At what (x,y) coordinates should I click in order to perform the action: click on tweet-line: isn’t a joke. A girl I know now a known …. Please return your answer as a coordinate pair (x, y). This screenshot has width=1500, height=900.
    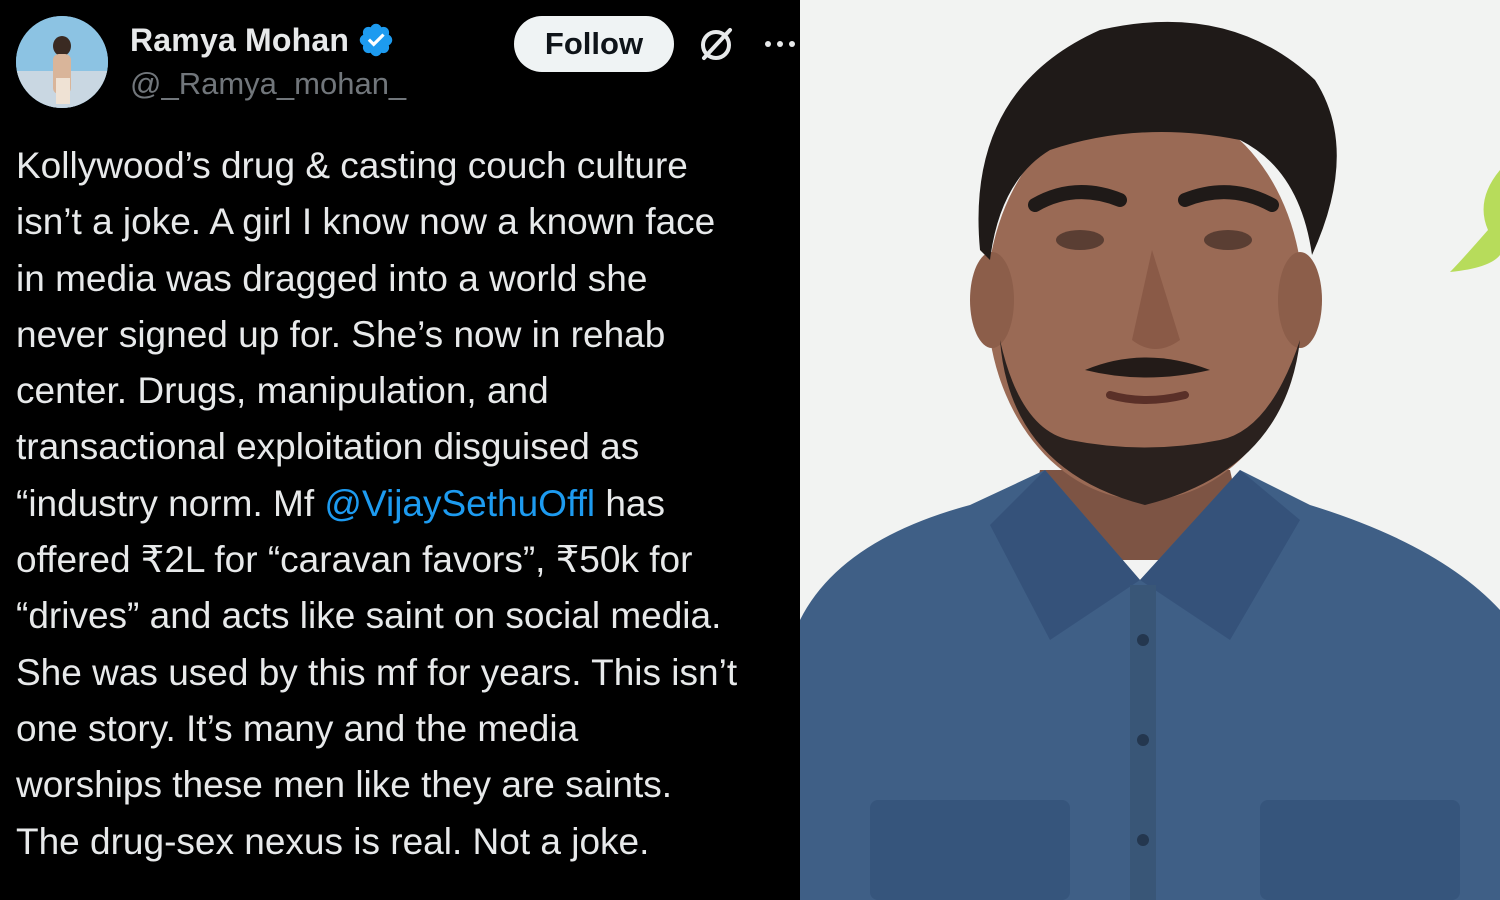
    Looking at the image, I should click on (366, 222).